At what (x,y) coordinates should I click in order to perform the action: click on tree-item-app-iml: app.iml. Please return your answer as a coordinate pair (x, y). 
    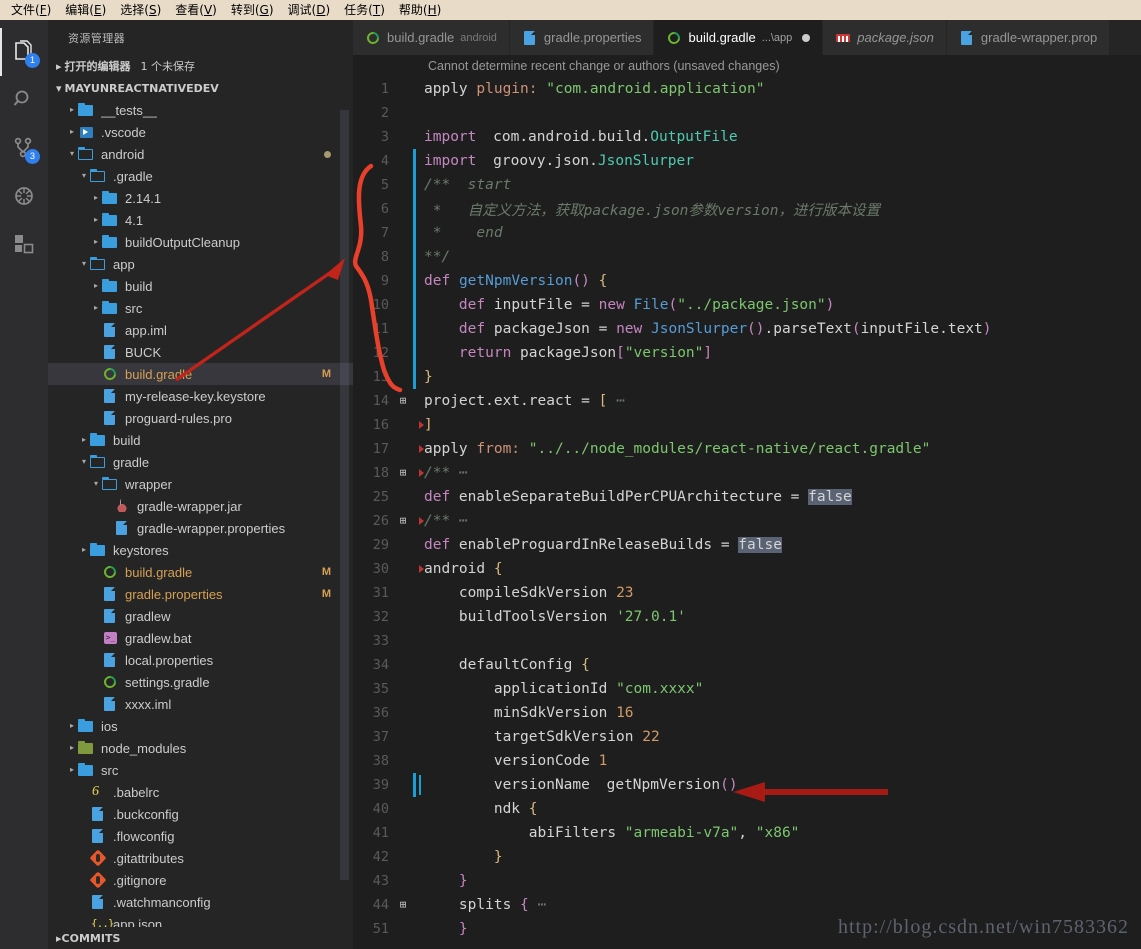
    Looking at the image, I should click on (200, 330).